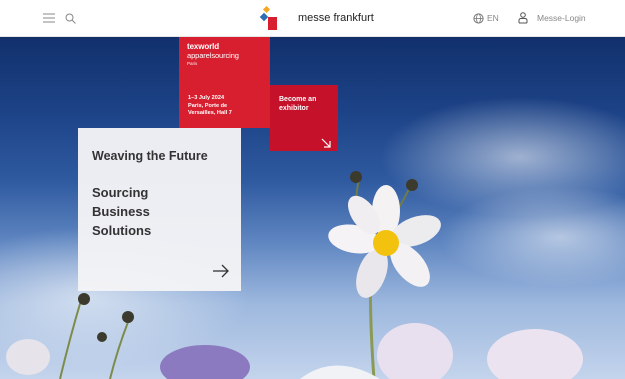 The width and height of the screenshot is (625, 379). Describe the element at coordinates (304, 118) in the screenshot. I see `become-exhibitor-button: Become an exhibitor` at that location.